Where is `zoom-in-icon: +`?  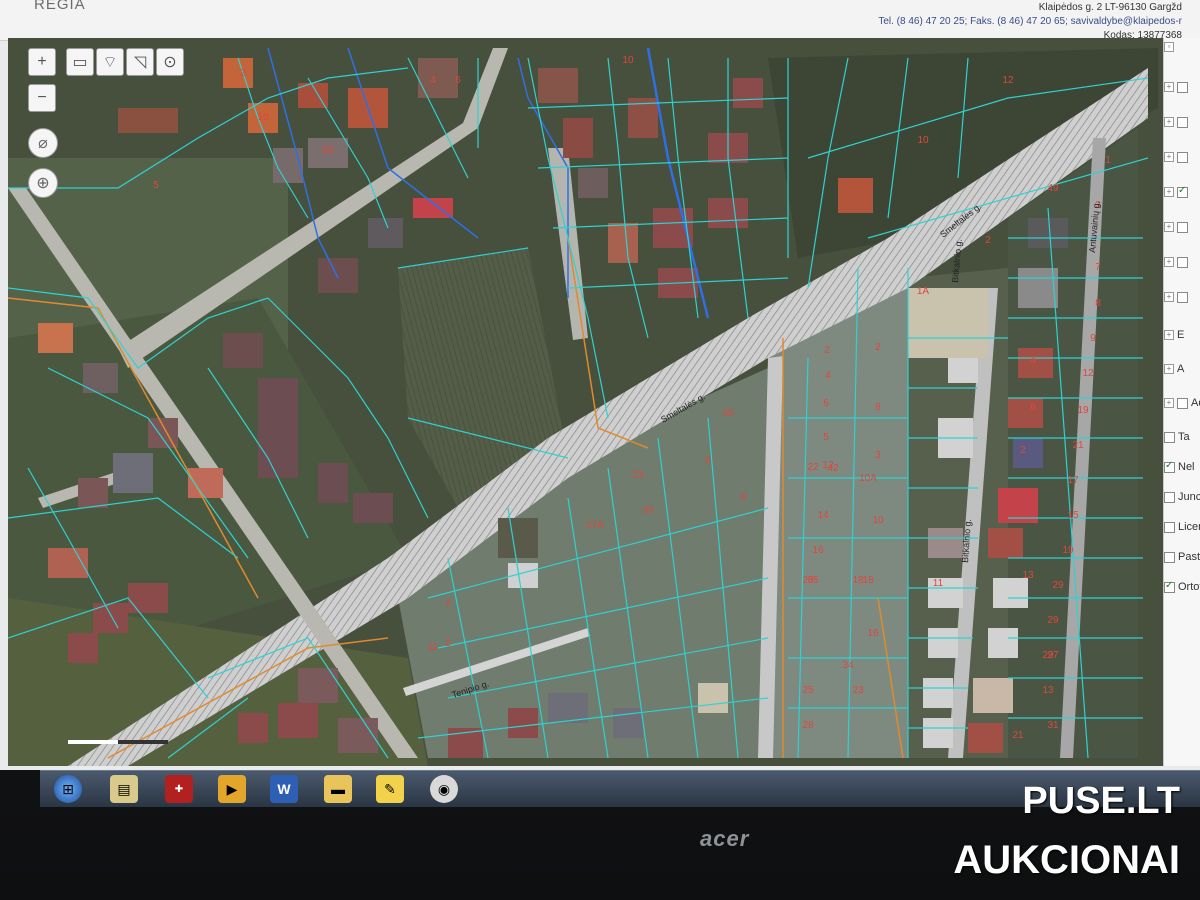 zoom-in-icon: + is located at coordinates (42, 62).